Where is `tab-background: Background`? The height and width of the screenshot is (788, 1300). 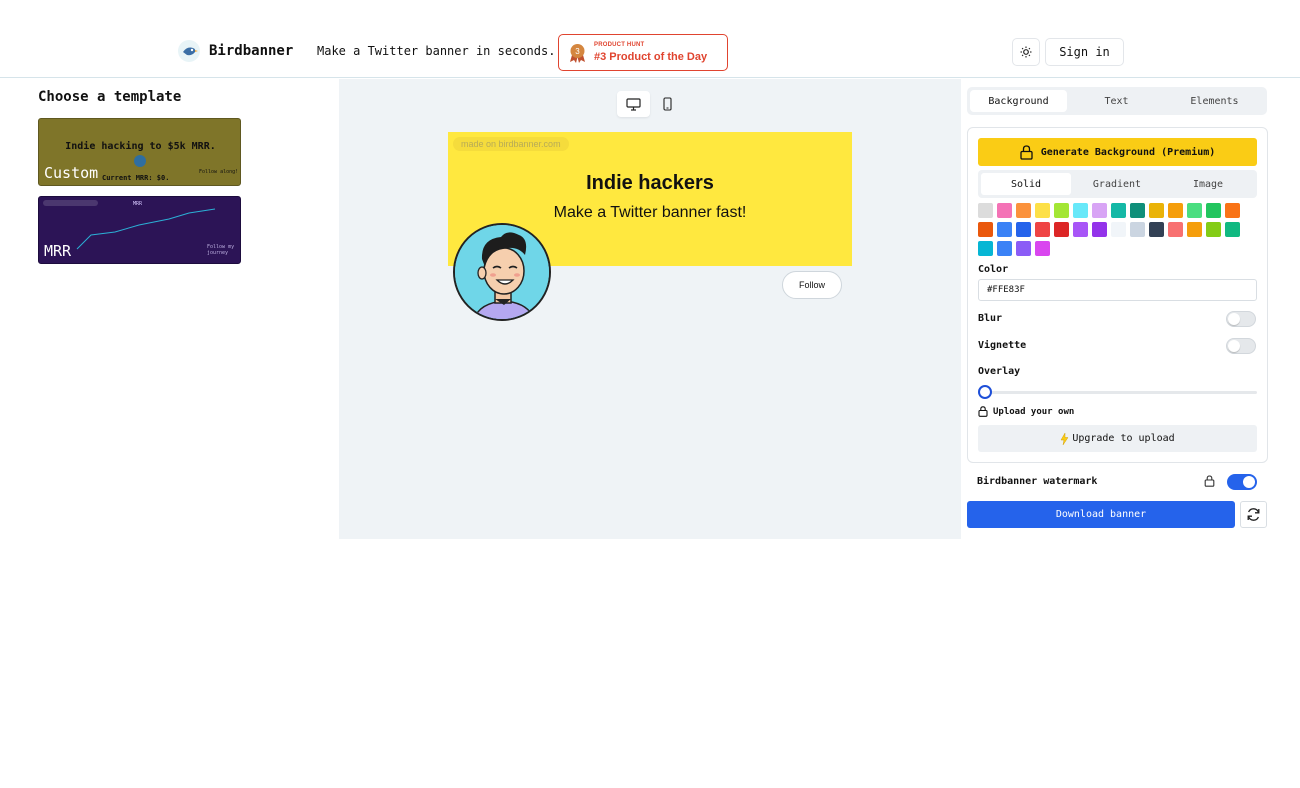 tab-background: Background is located at coordinates (1018, 101).